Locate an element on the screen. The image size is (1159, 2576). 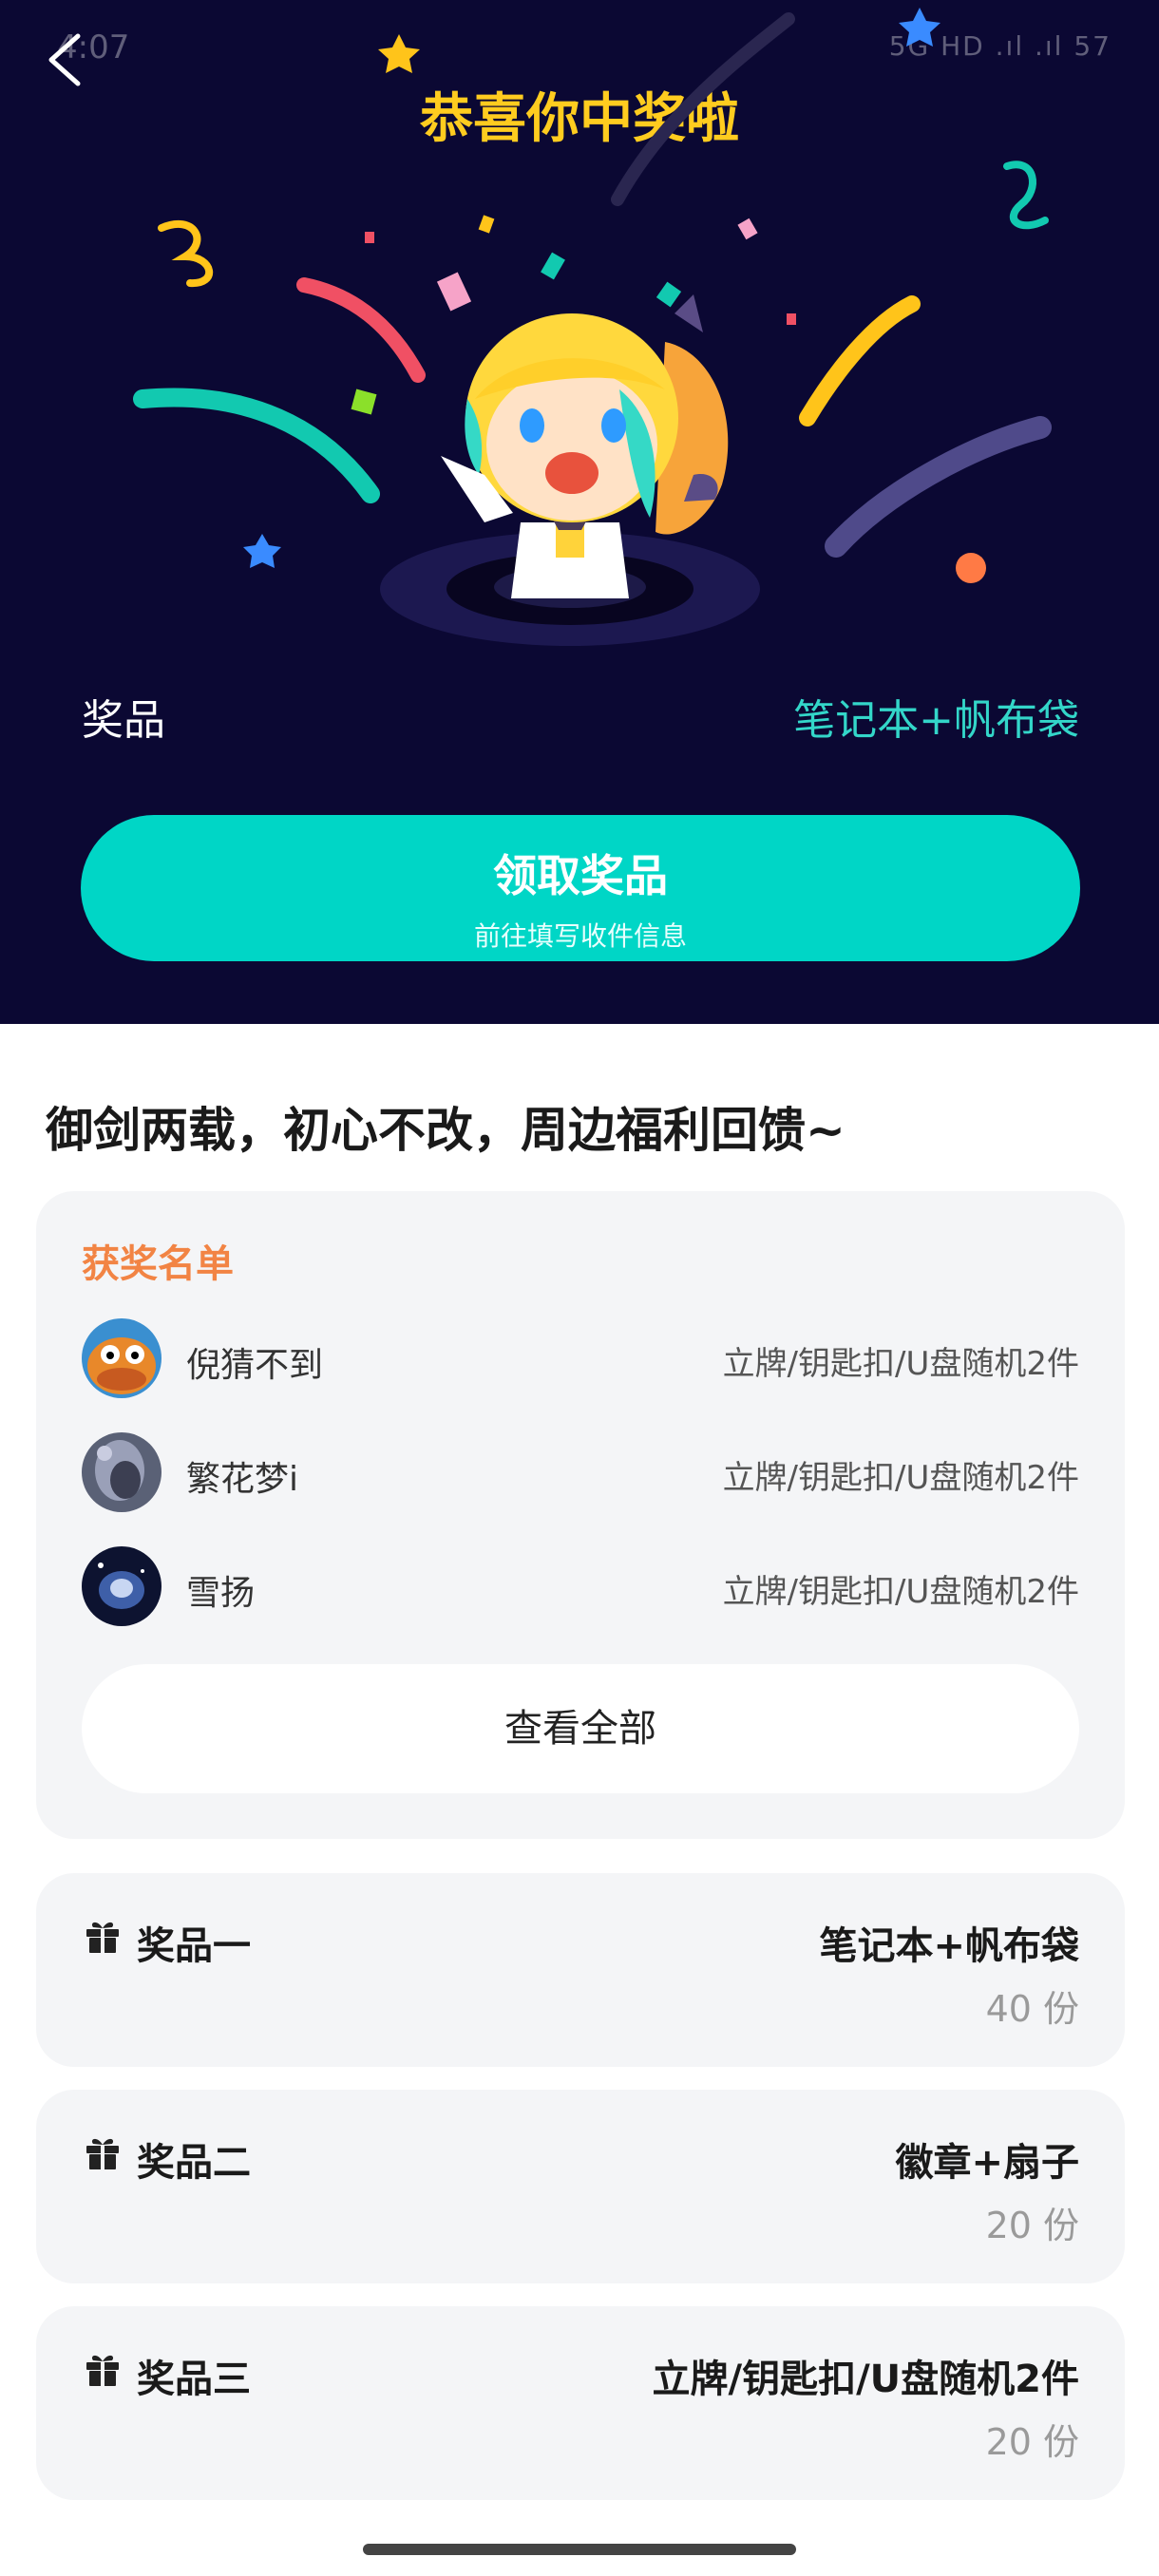
winner-name: 倪猜不到 is located at coordinates (255, 1365).